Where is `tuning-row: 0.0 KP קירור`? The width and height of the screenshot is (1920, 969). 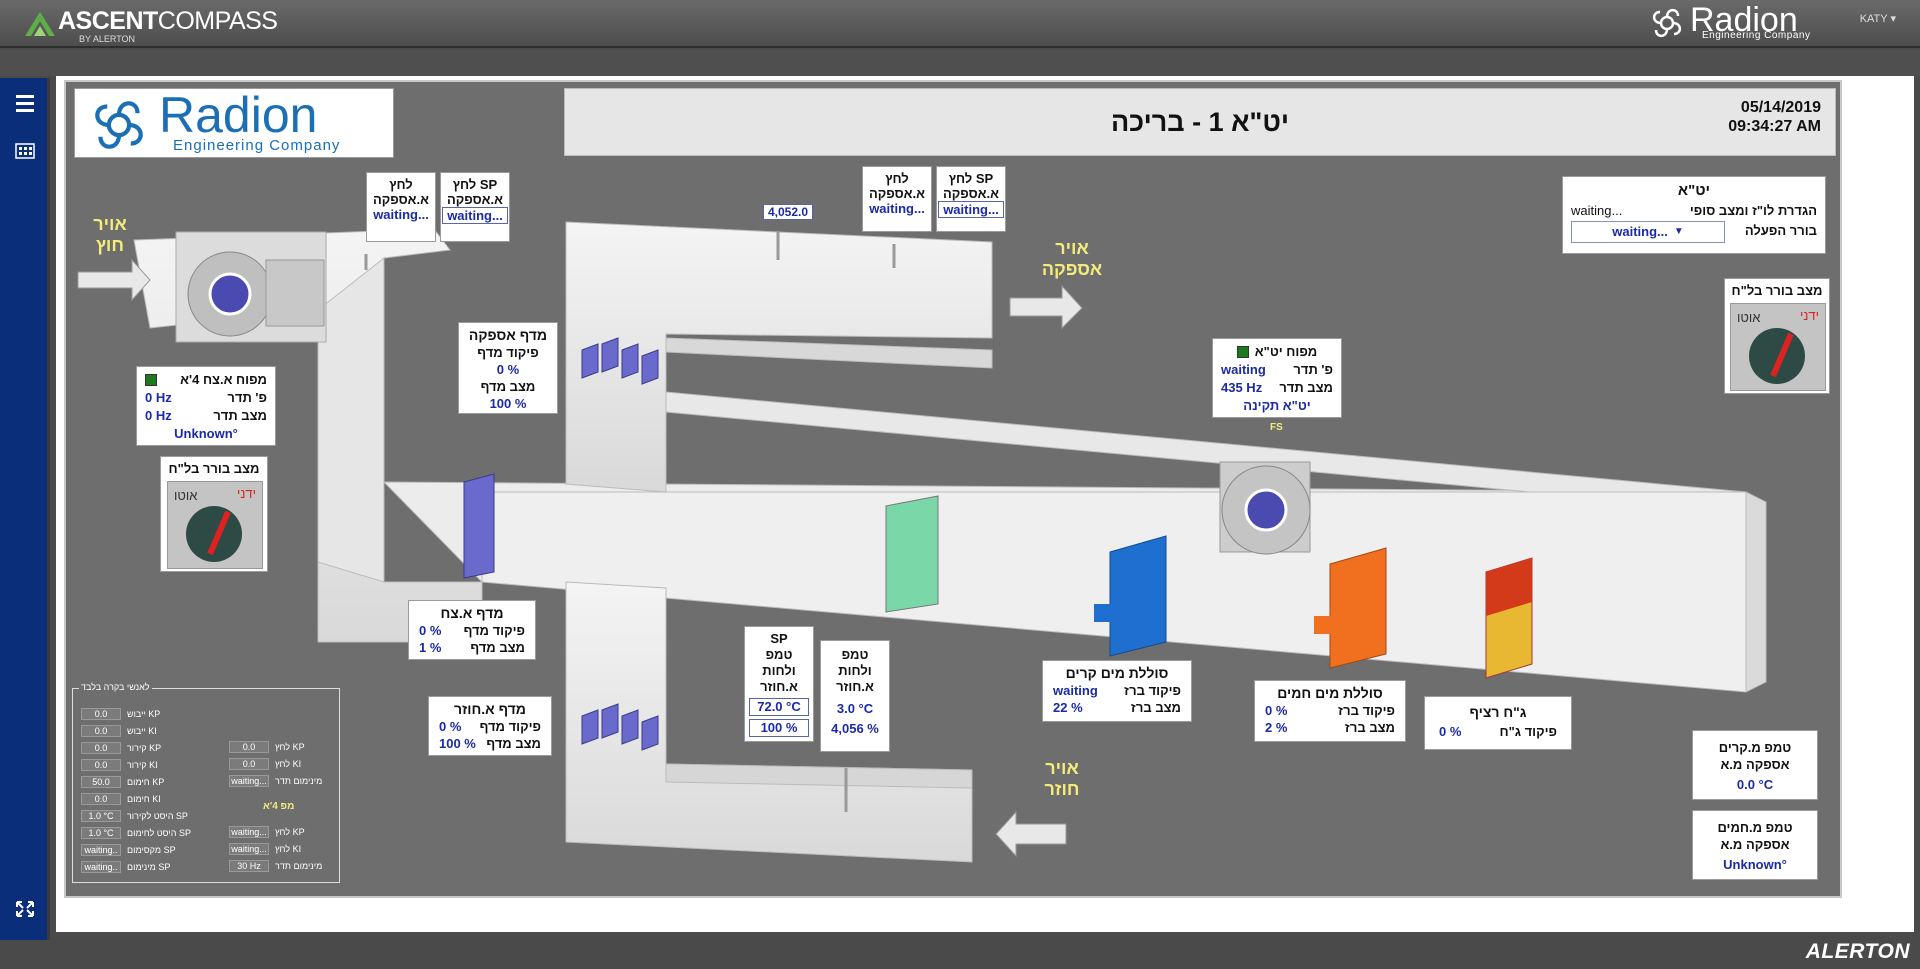
tuning-row: 0.0 KP קירור is located at coordinates (121, 747).